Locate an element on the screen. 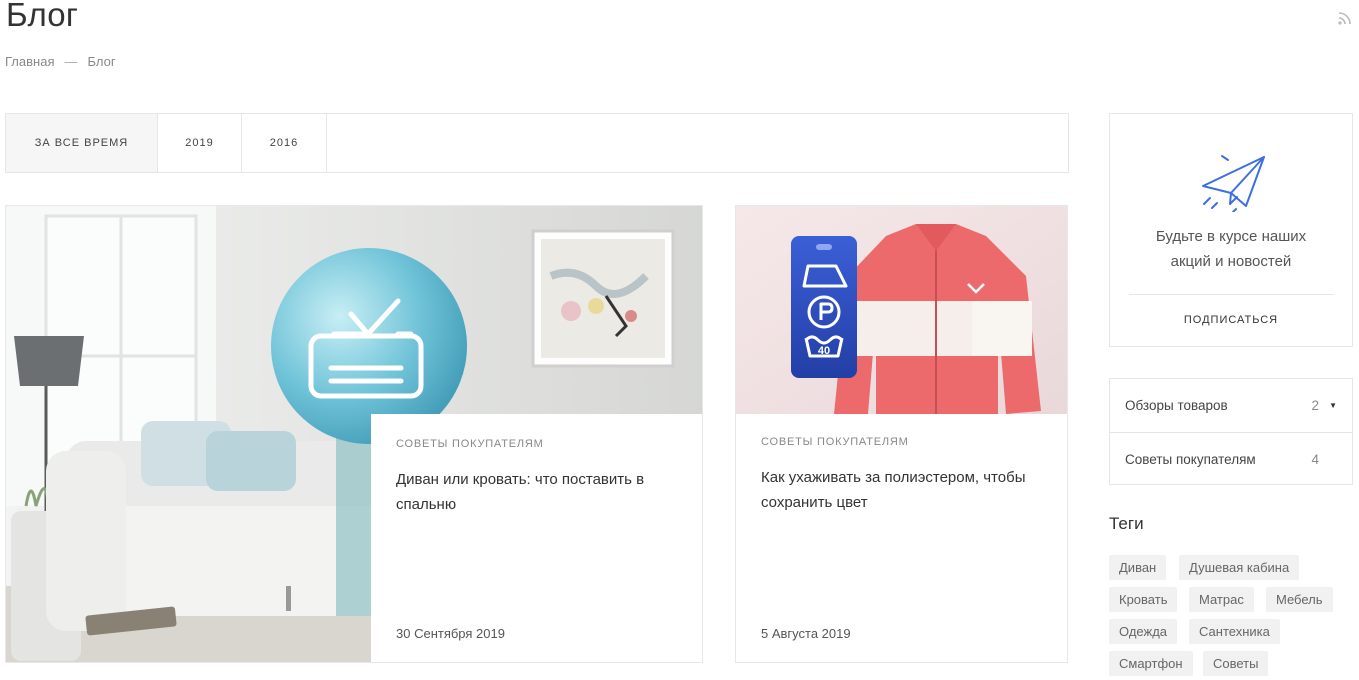  tag-divan: Диван is located at coordinates (1138, 567).